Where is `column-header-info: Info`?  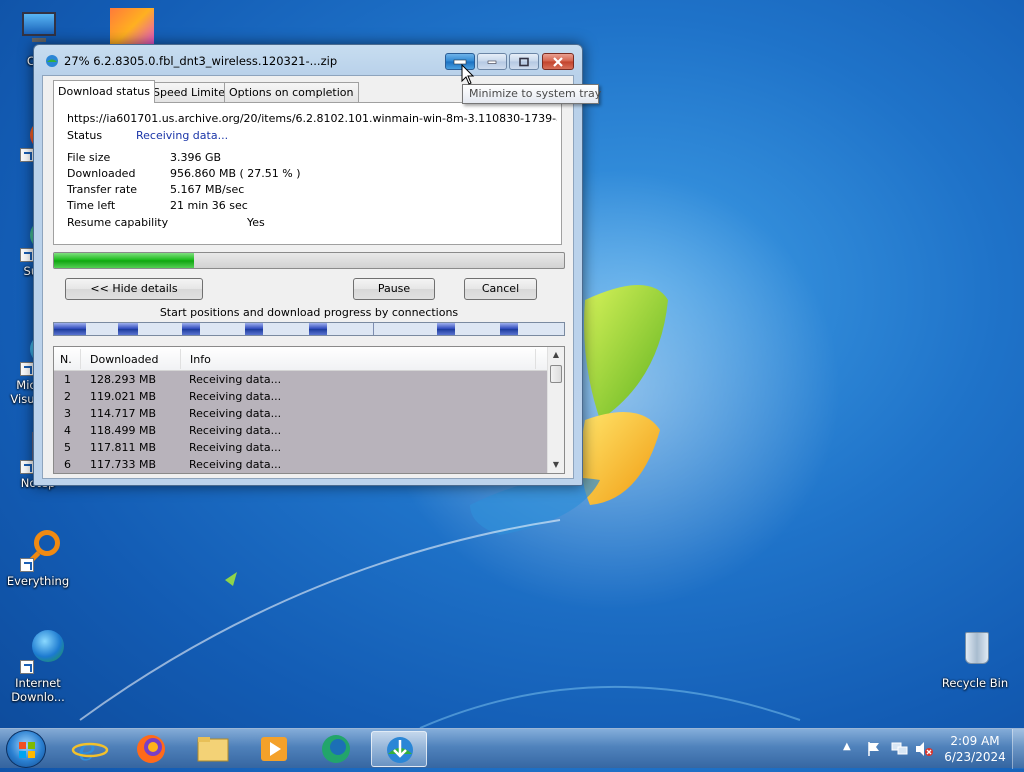 column-header-info: Info is located at coordinates (200, 359).